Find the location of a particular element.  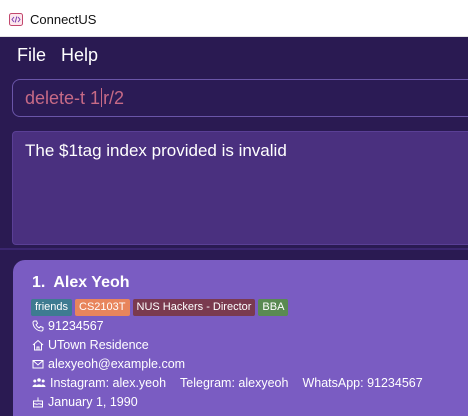

instagram-value: Instagram: alex.yeoh is located at coordinates (108, 383).